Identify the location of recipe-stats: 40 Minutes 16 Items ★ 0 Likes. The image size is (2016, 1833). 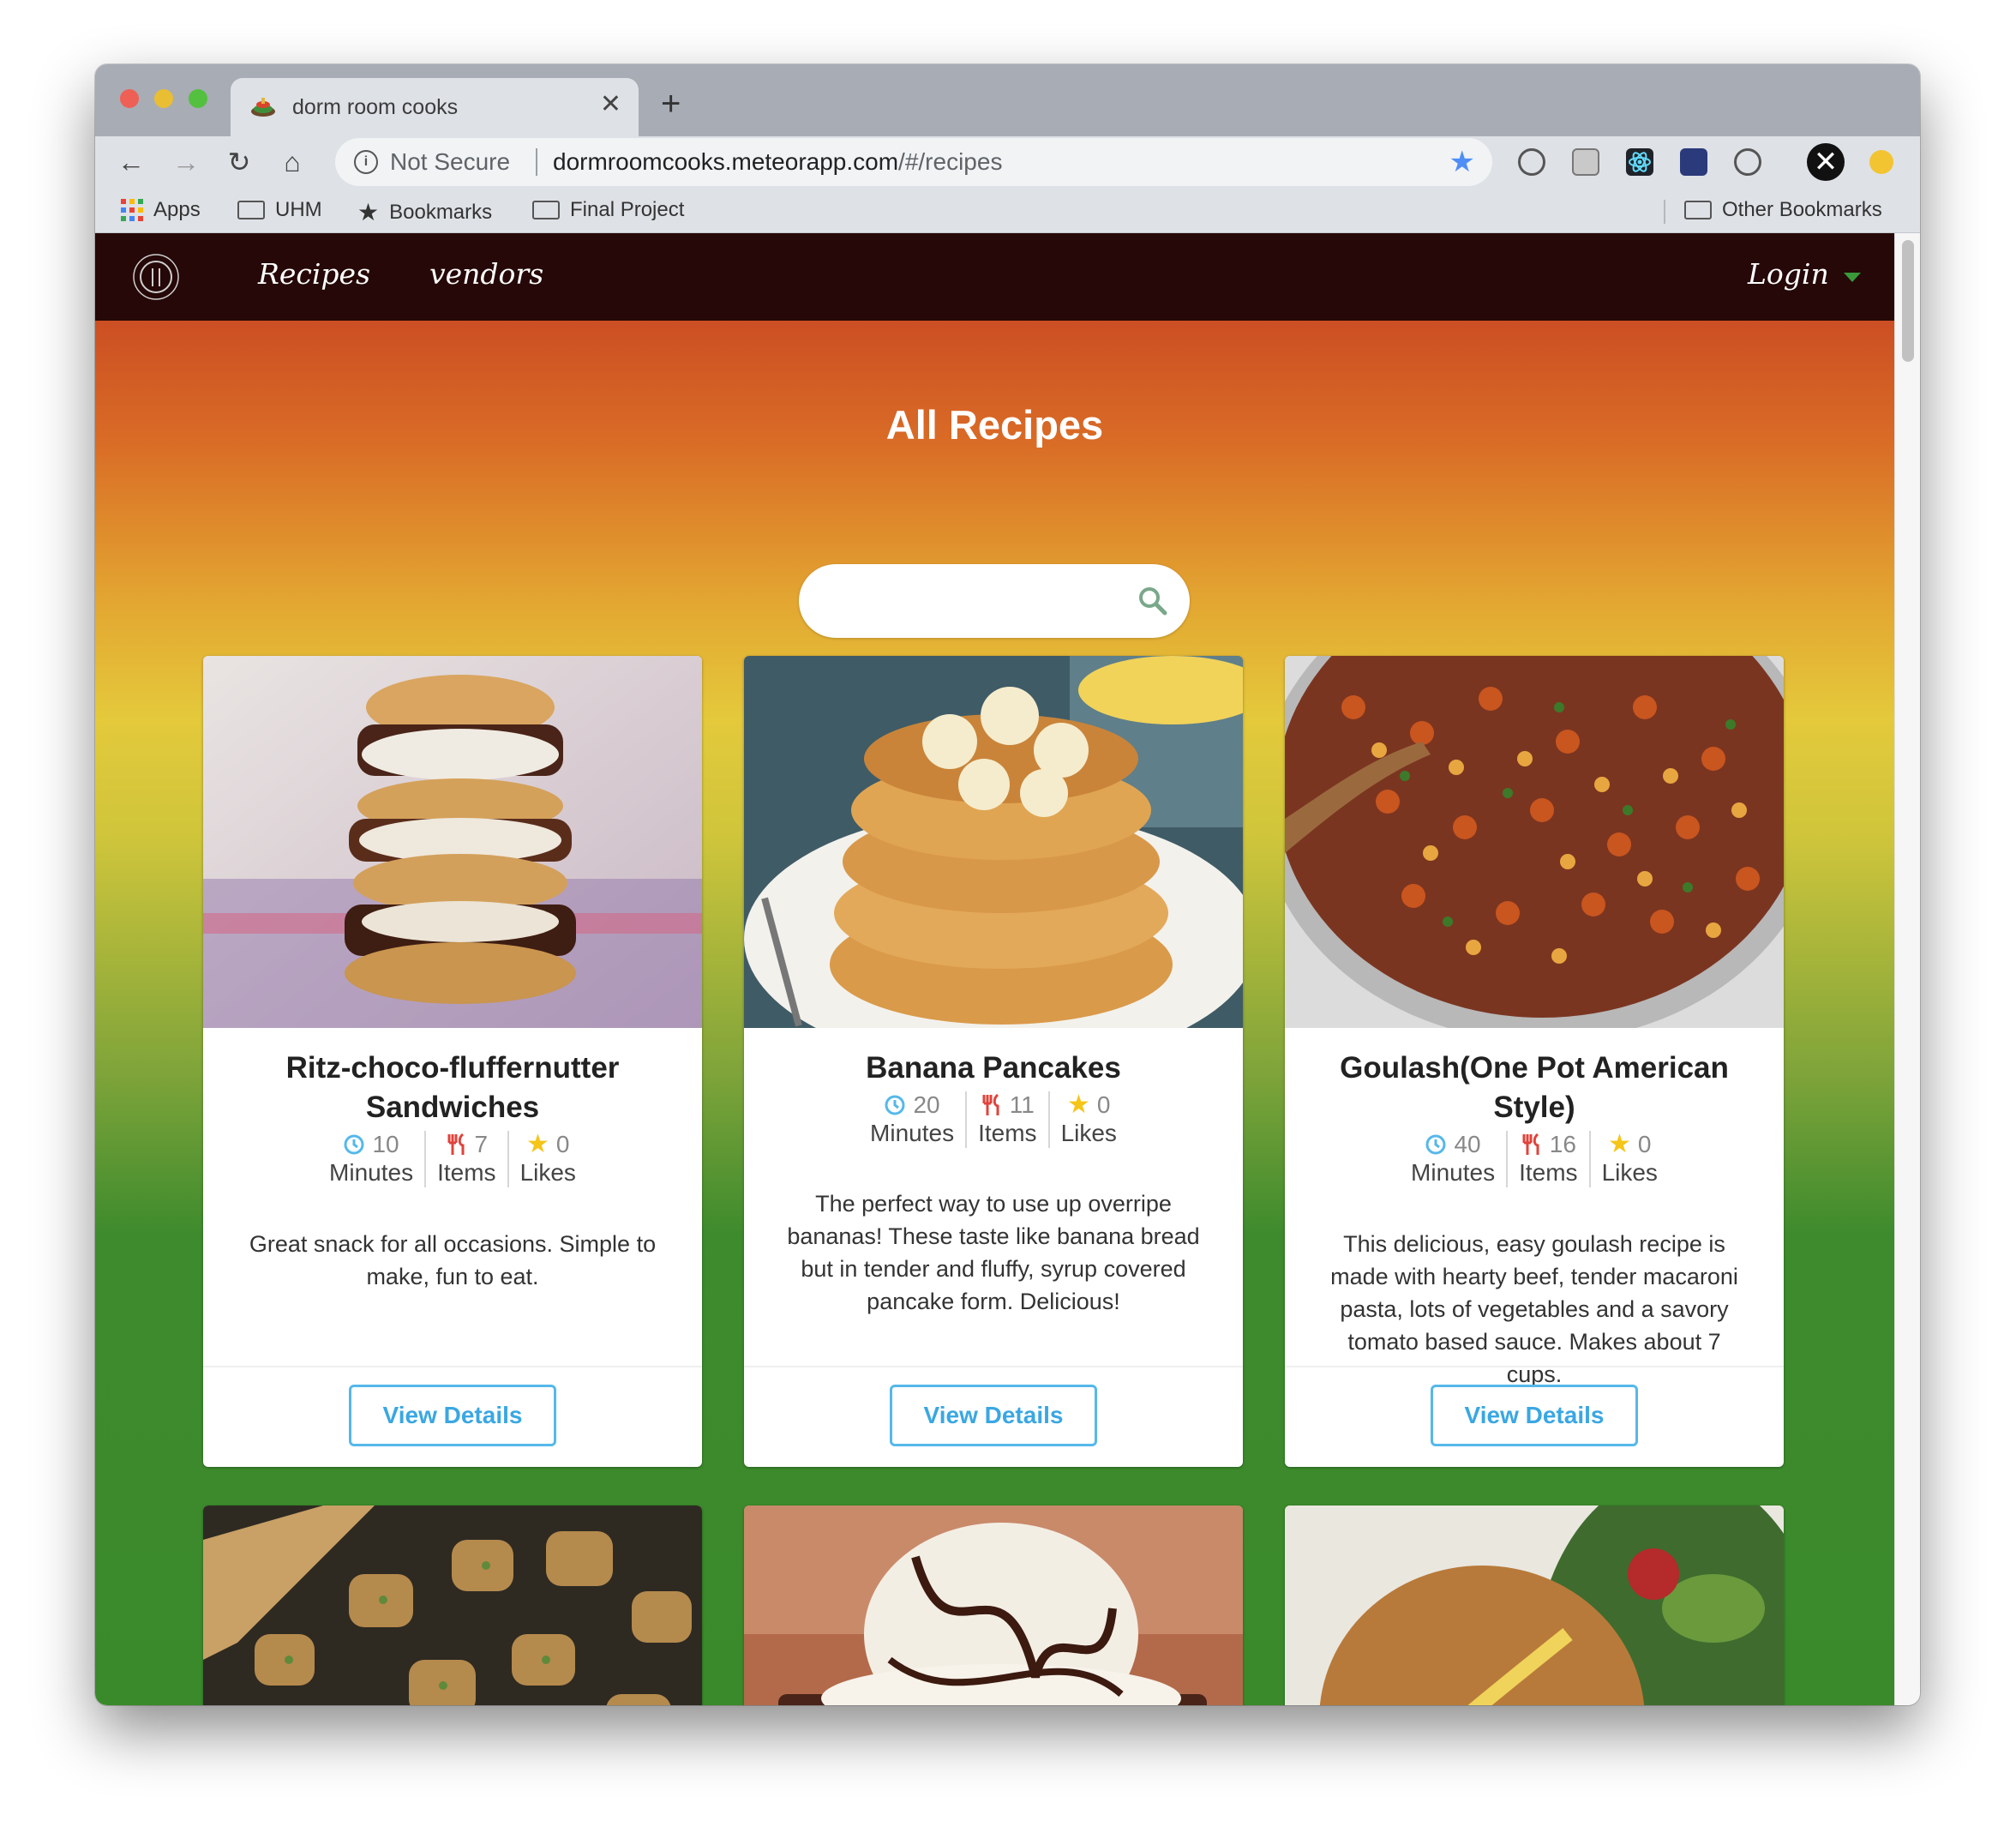
(1534, 1159).